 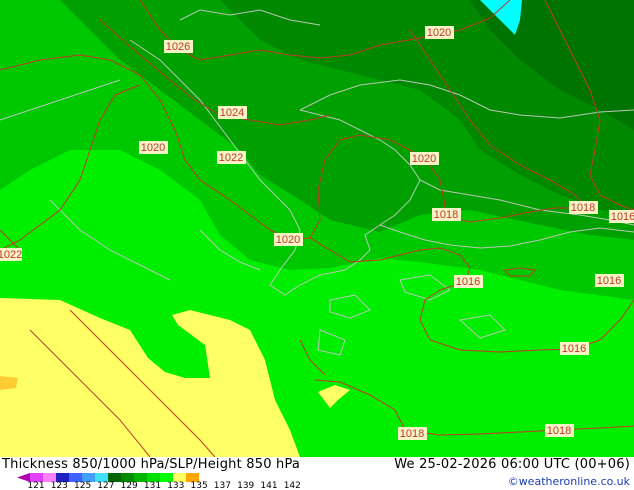 I want to click on isobar-label: 1024, so click(x=232, y=112).